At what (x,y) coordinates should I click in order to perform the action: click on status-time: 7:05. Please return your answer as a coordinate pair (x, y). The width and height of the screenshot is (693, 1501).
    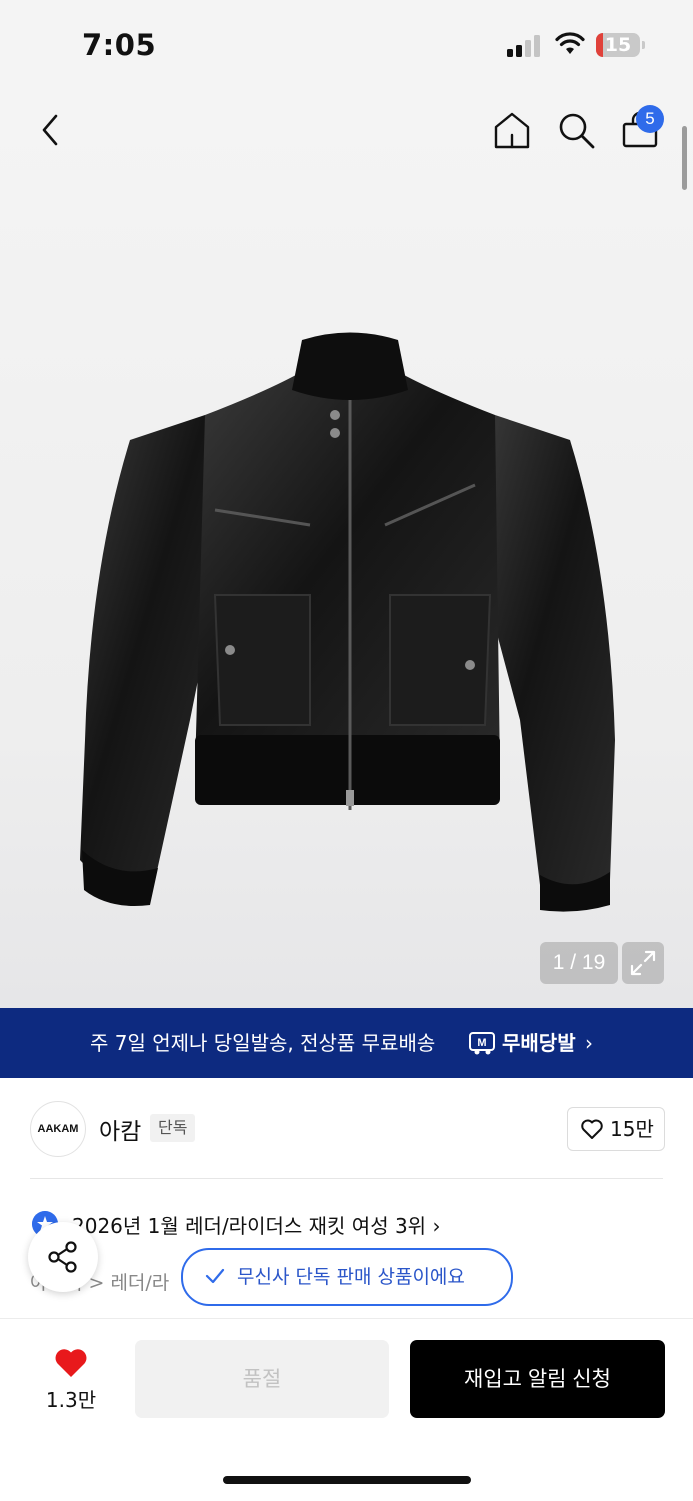
    Looking at the image, I should click on (119, 45).